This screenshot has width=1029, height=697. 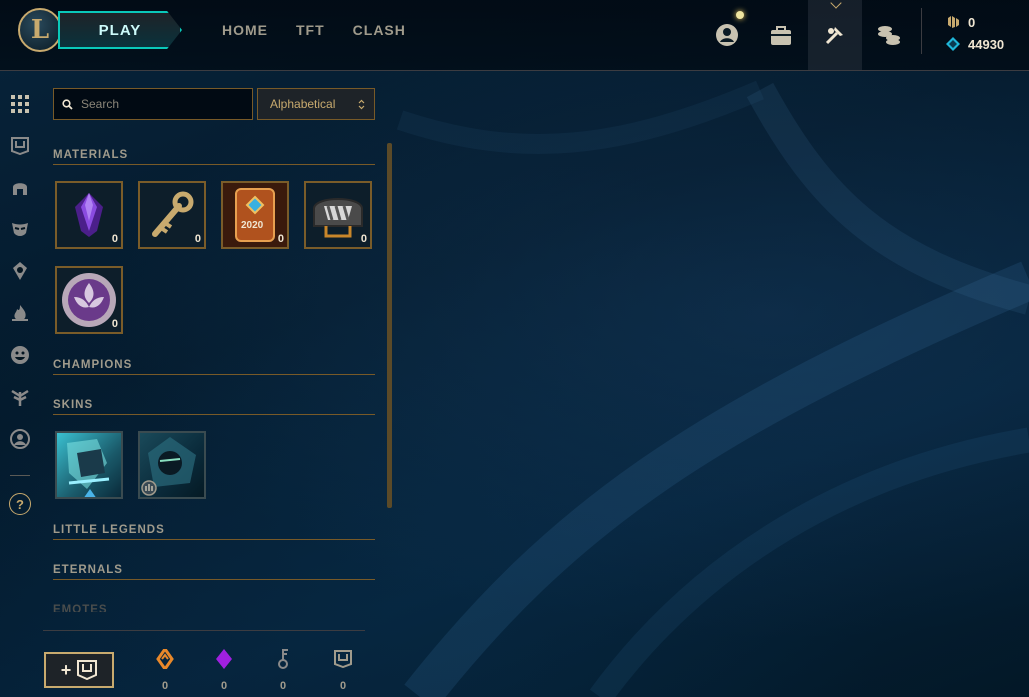 I want to click on material-event-pass-token: 0 2020, so click(x=255, y=215).